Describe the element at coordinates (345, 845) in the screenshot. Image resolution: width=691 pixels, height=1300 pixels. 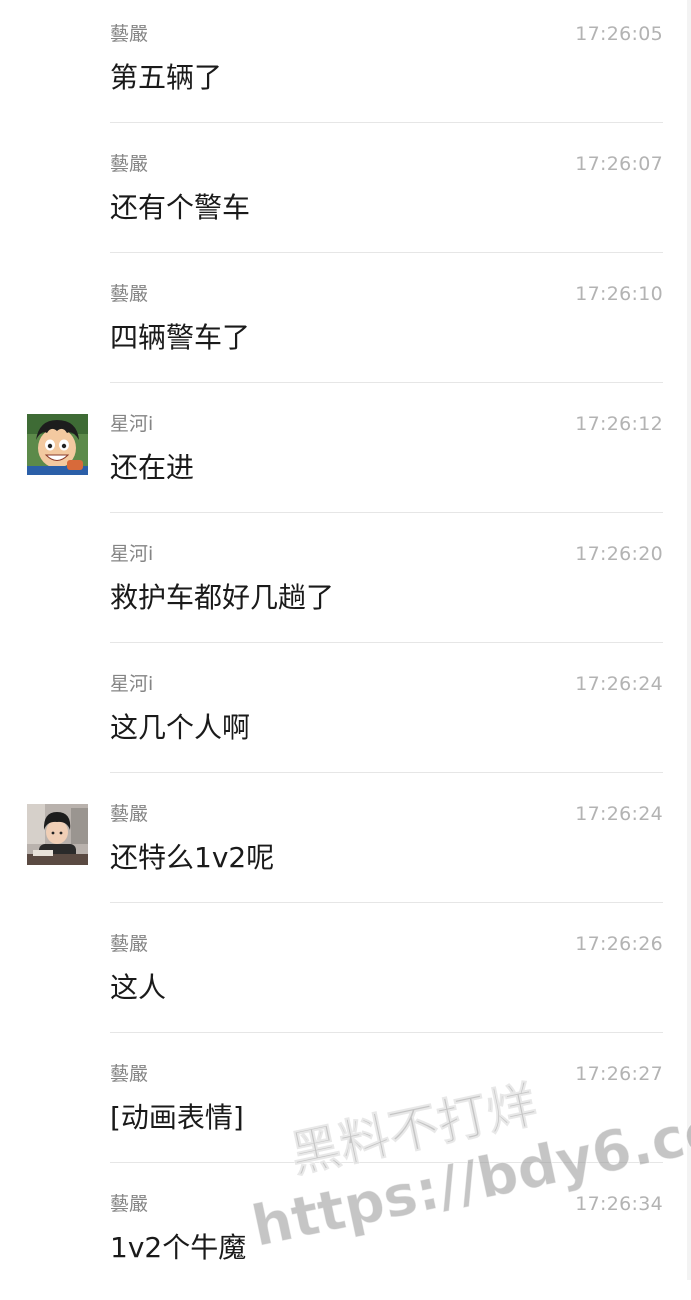
I see `message-item: 藝嚴 17:26:24 还特么1v2呢` at that location.